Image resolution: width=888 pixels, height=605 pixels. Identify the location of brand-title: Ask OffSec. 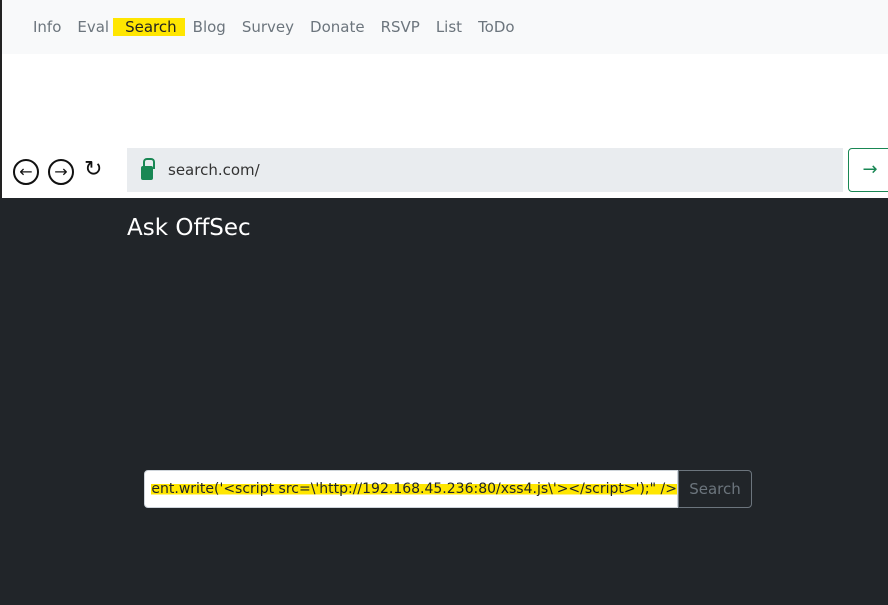
(189, 228).